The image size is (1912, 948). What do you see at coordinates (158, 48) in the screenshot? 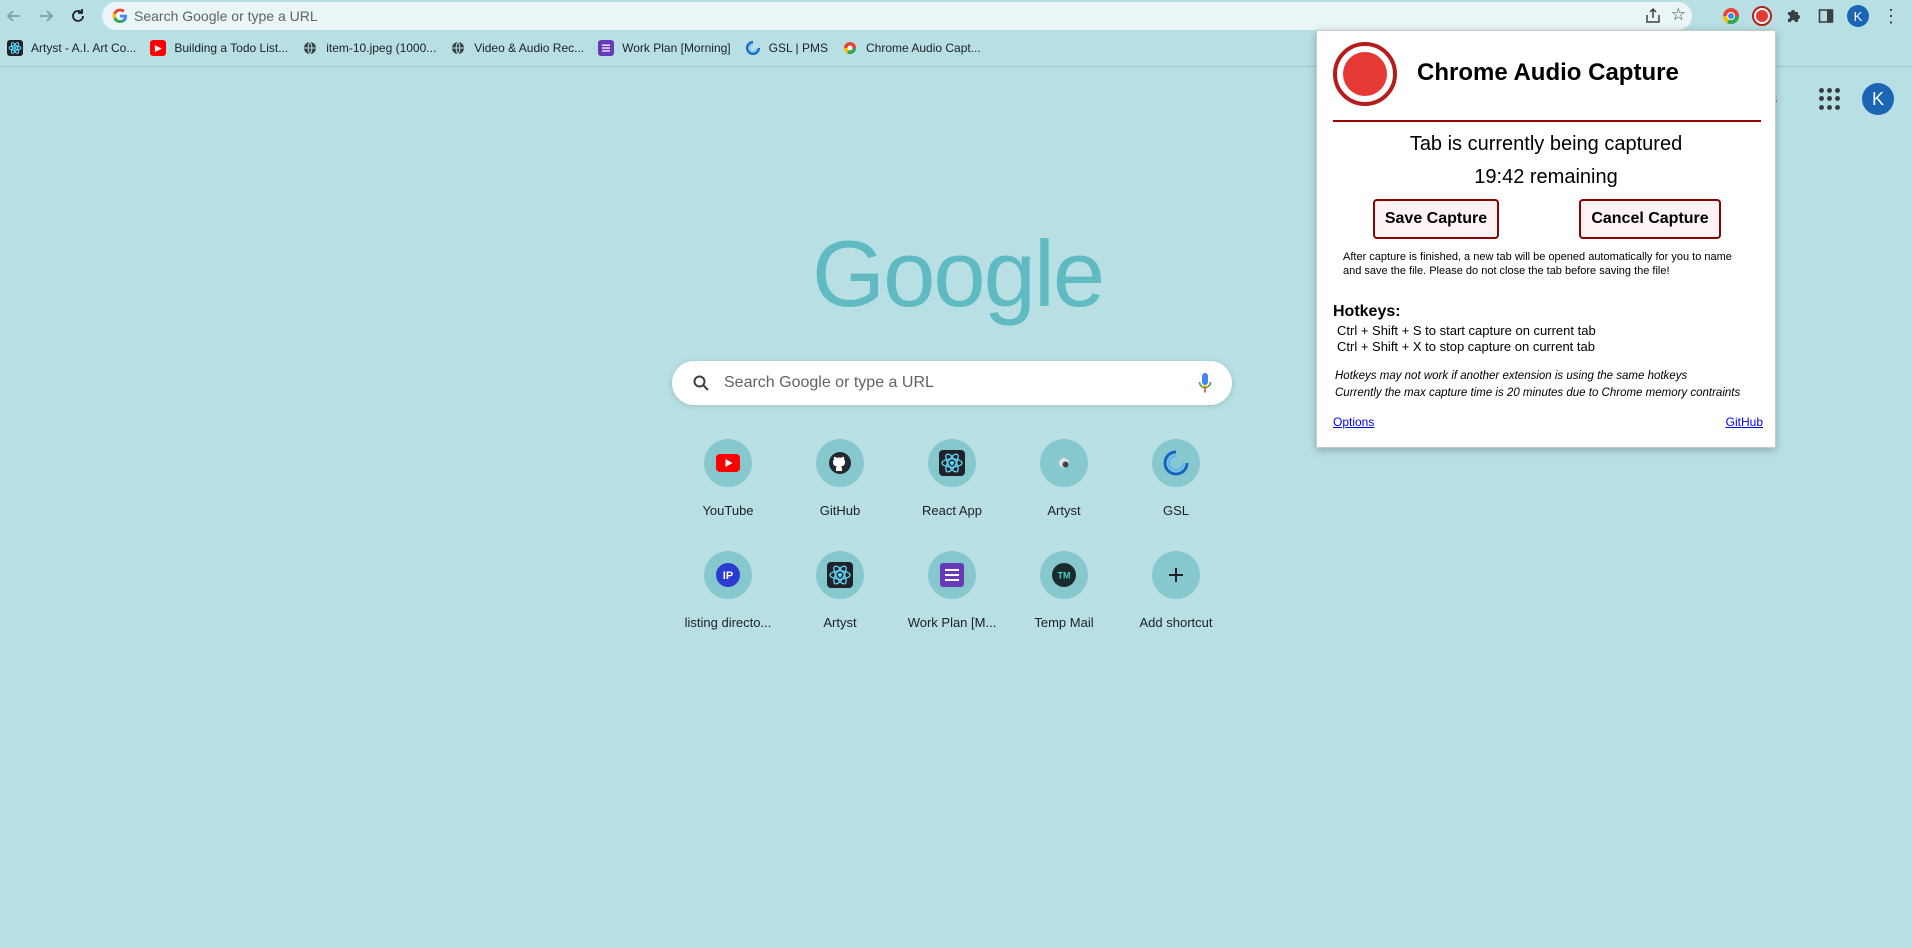
I see `youtube-icon: ▶` at bounding box center [158, 48].